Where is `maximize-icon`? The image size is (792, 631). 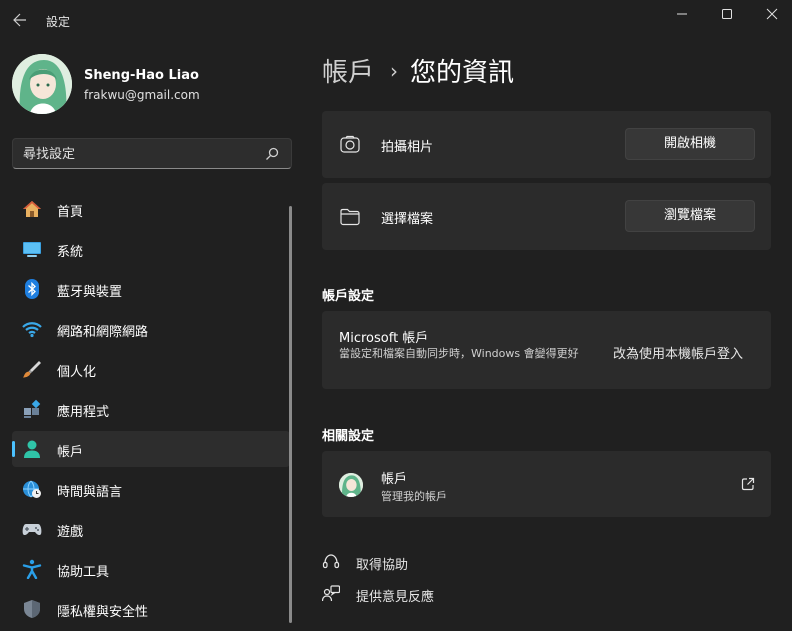 maximize-icon is located at coordinates (727, 14).